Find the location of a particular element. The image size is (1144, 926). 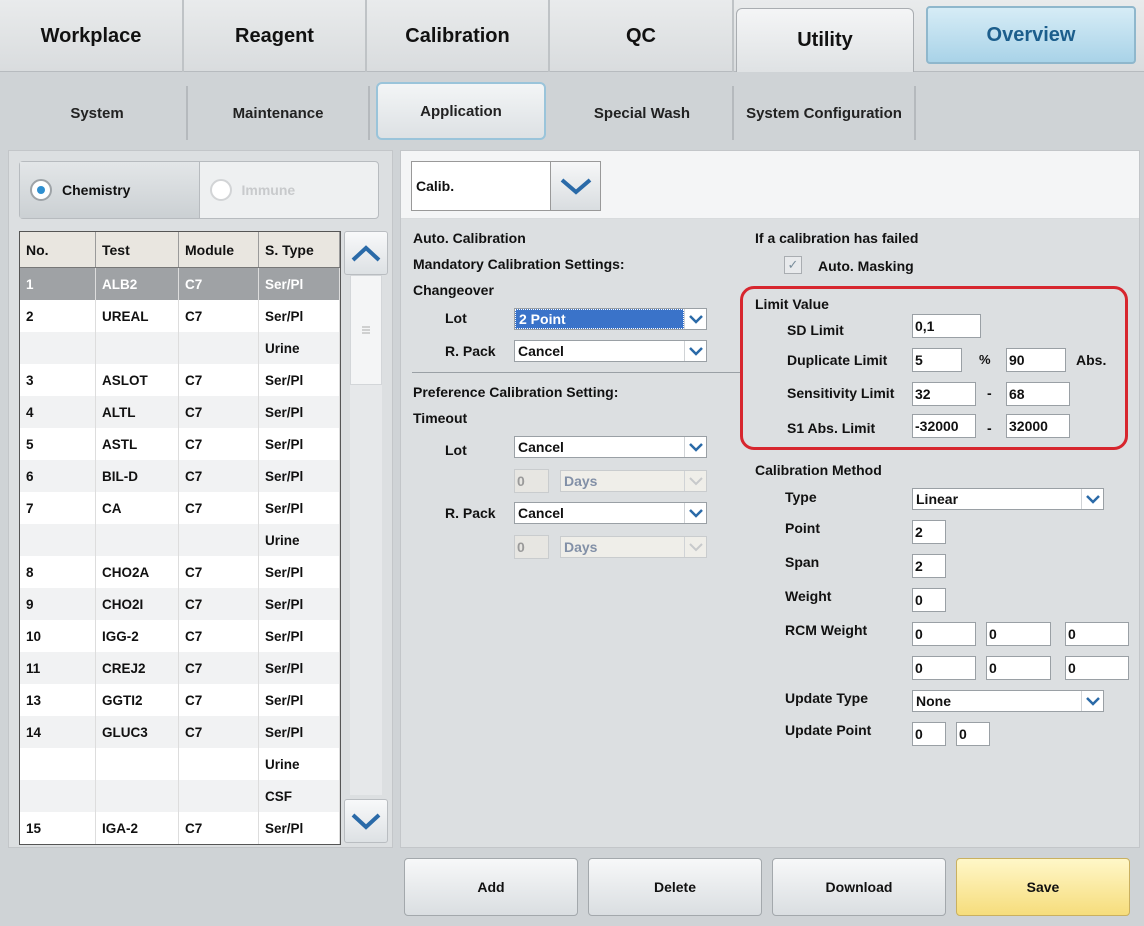

changeover-lot-select: 2 Point is located at coordinates (610, 319).